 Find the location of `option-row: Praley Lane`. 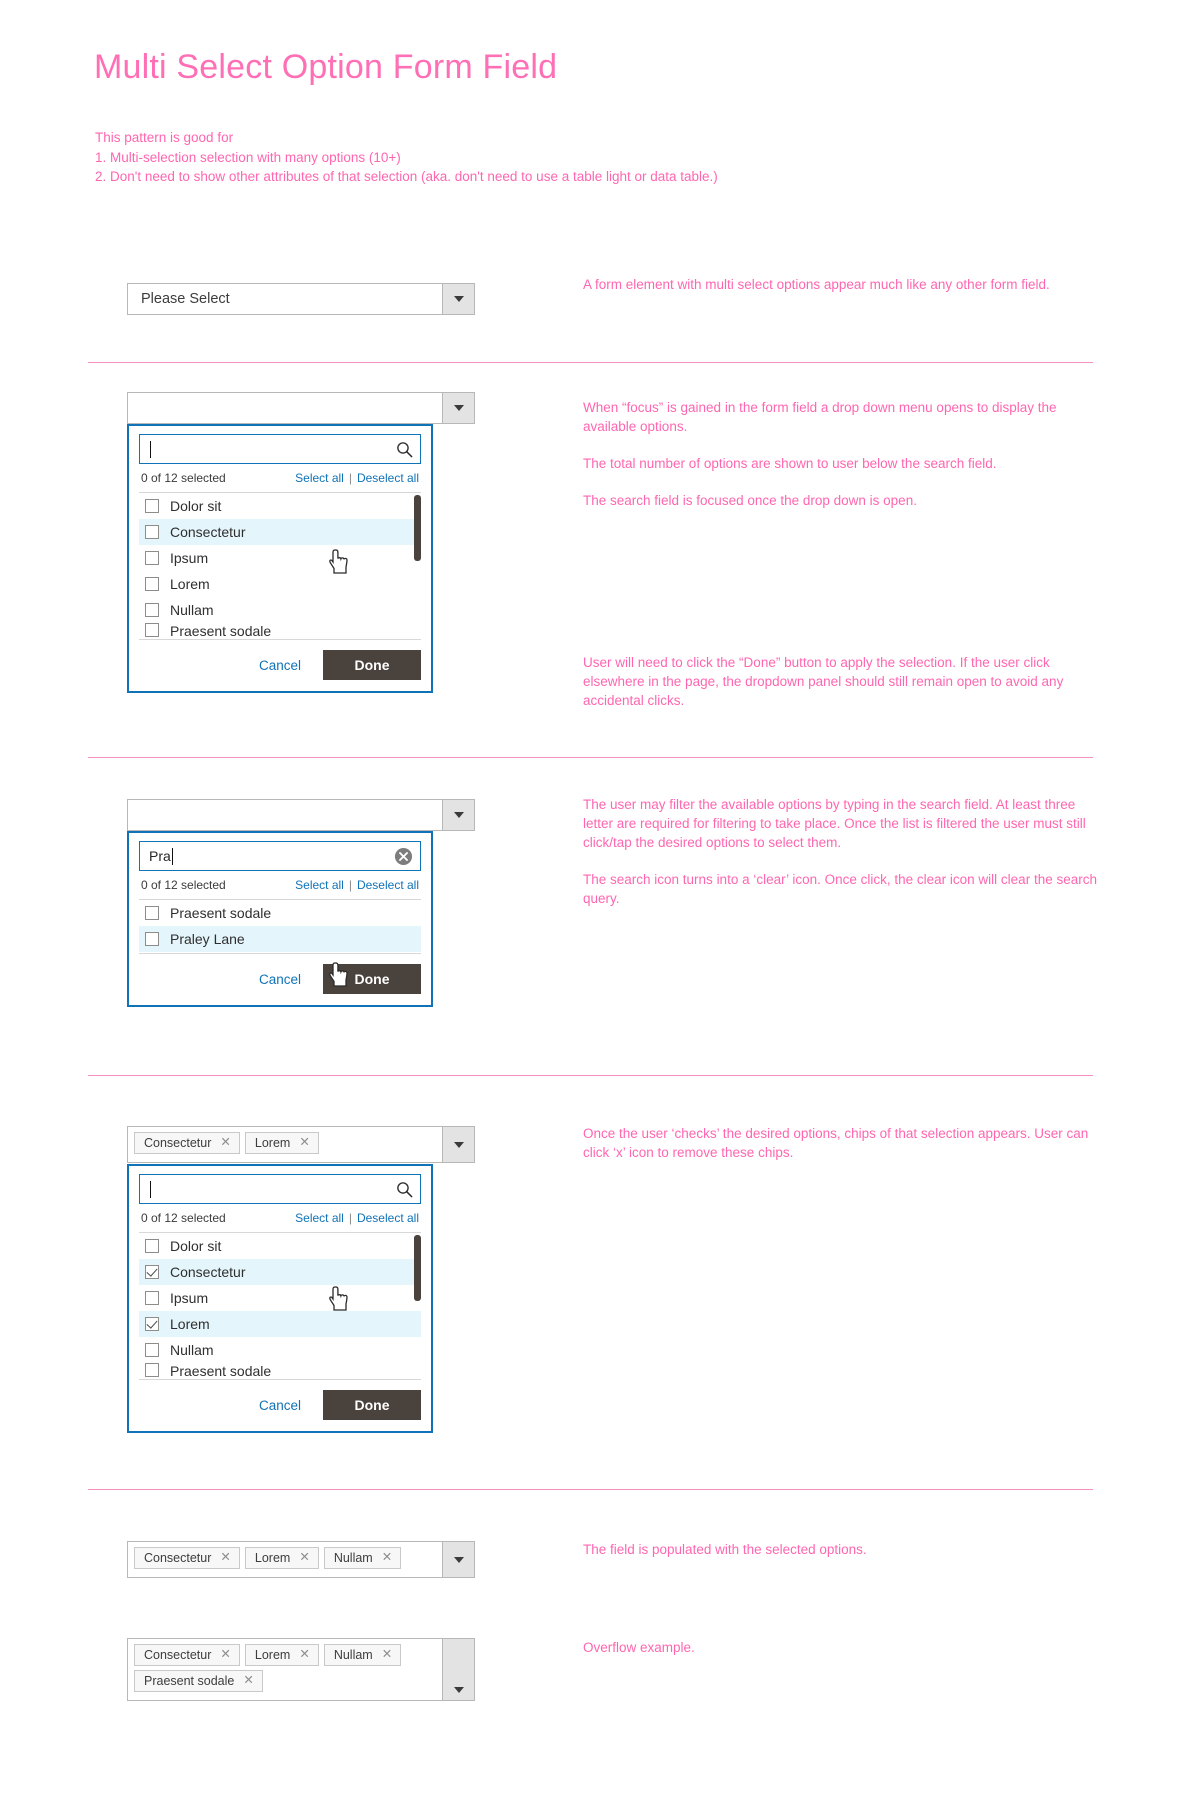

option-row: Praley Lane is located at coordinates (280, 939).